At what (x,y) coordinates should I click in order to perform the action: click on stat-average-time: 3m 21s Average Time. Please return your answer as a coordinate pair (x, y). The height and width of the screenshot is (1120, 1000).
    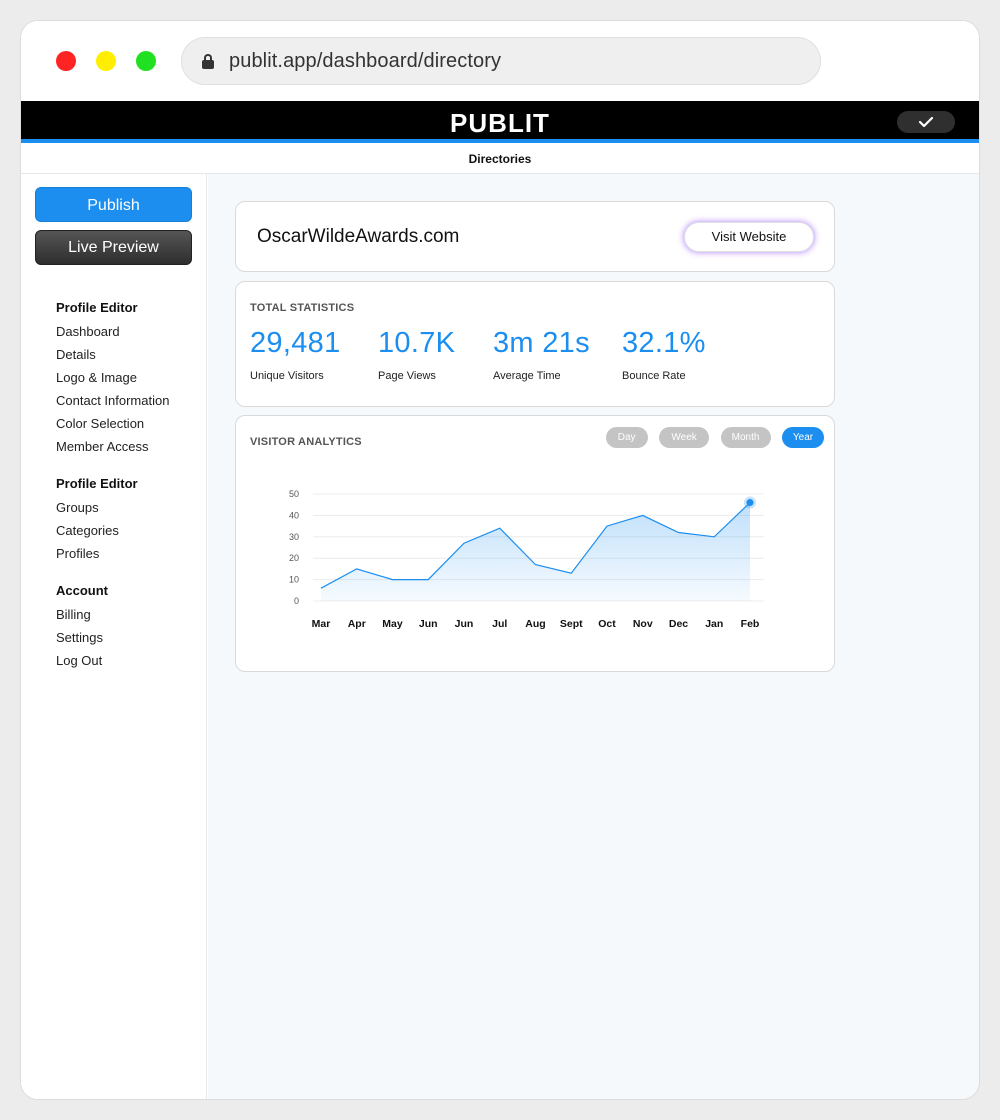
    Looking at the image, I should click on (541, 354).